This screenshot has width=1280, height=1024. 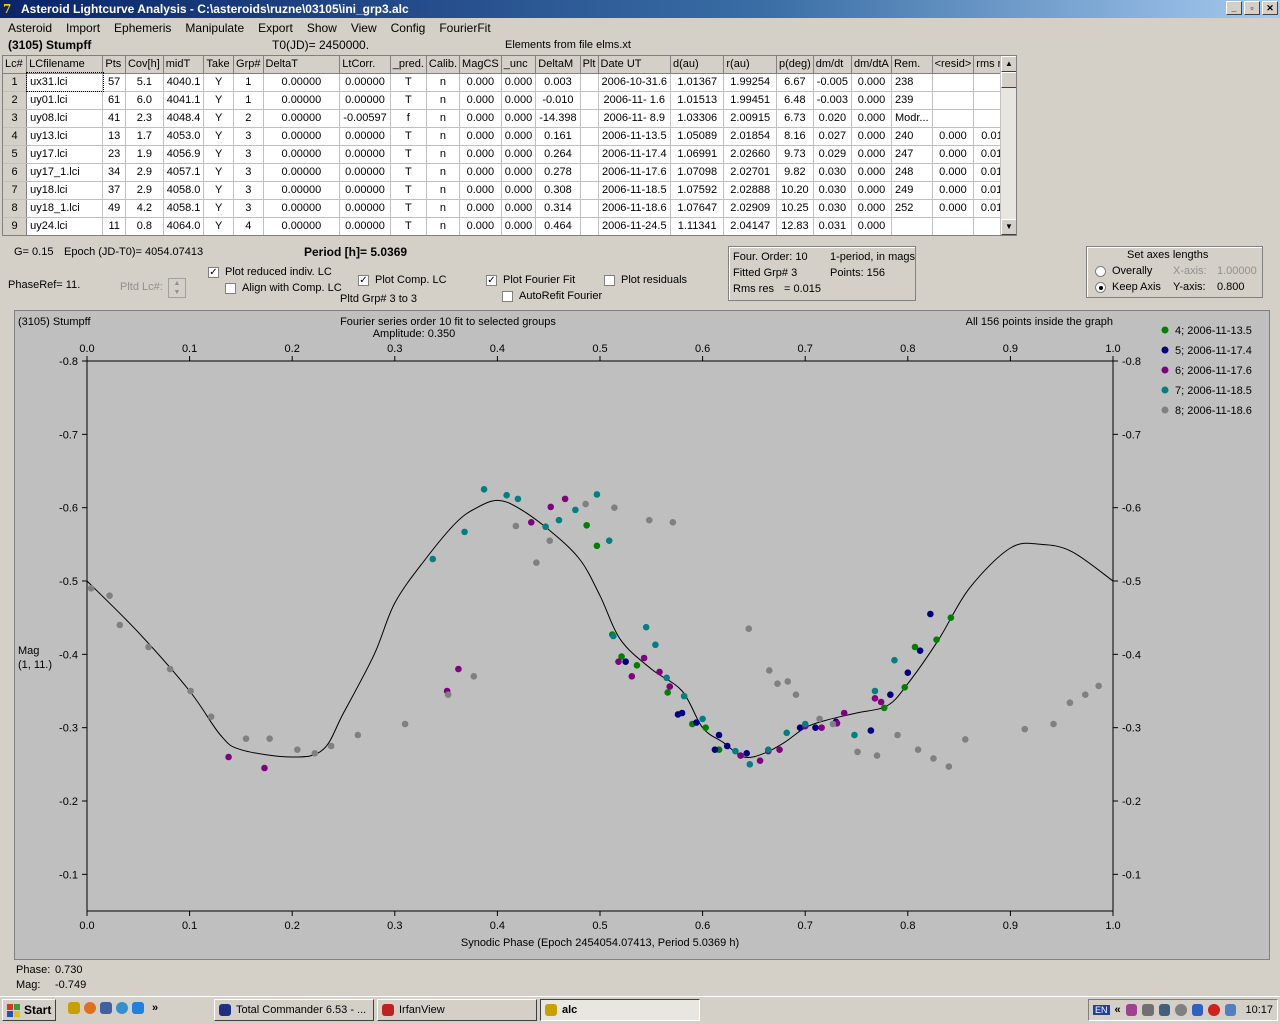 What do you see at coordinates (402, 280) in the screenshot?
I see `plot-comp-checkbox: ✓ Plot Comp. LC` at bounding box center [402, 280].